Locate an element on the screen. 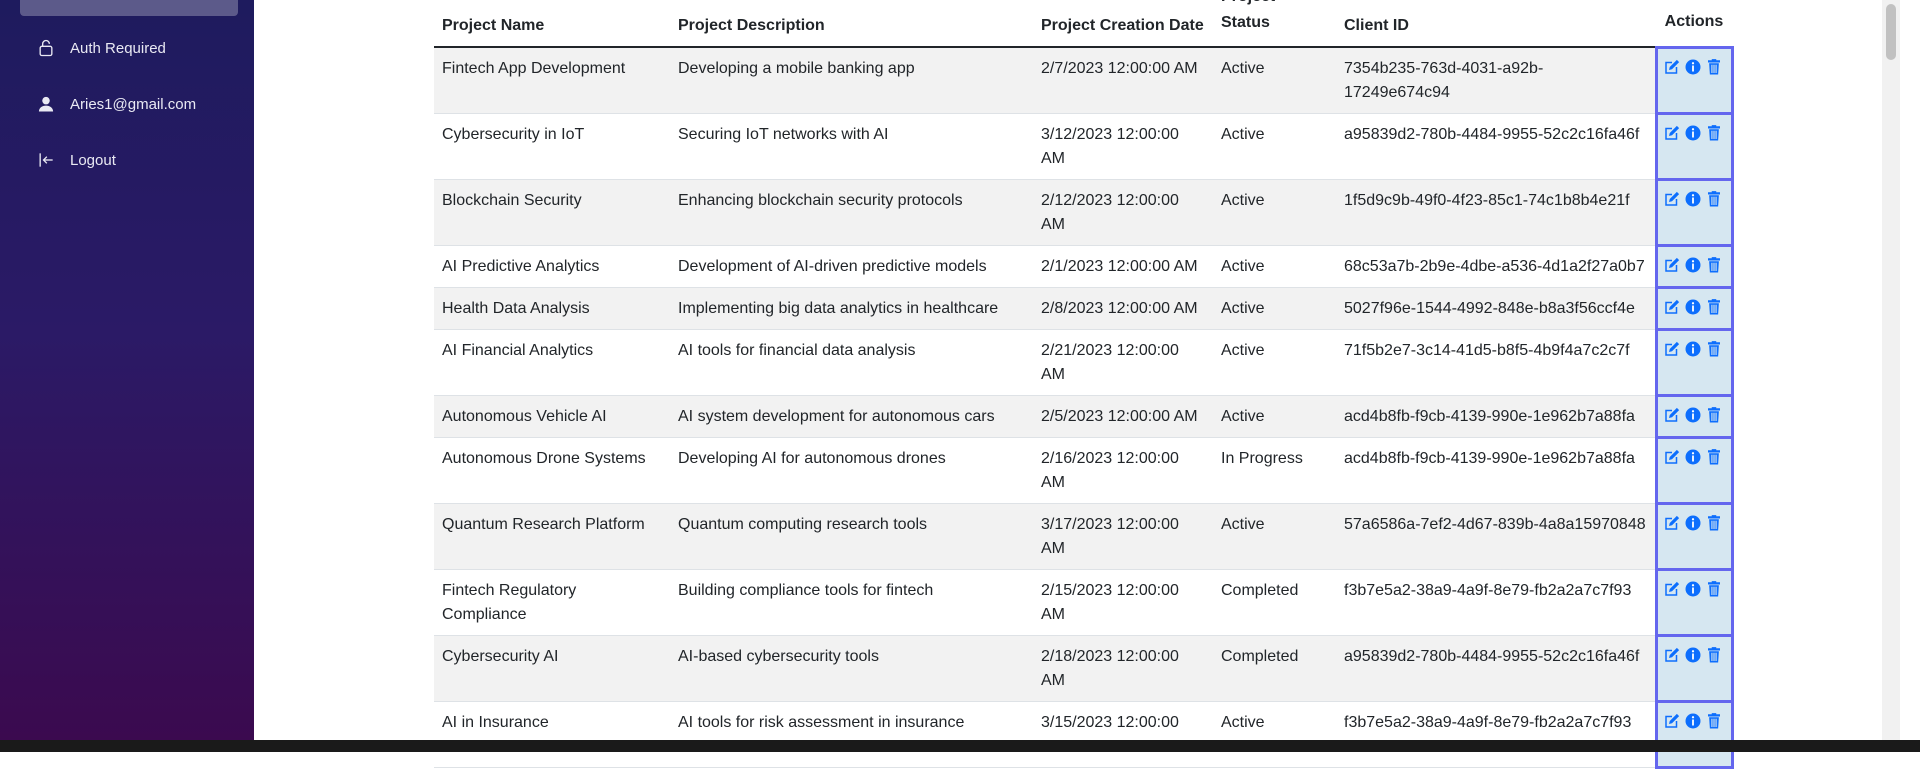 The image size is (1920, 769). cell-project-name: Health Data Analysis is located at coordinates (552, 308).